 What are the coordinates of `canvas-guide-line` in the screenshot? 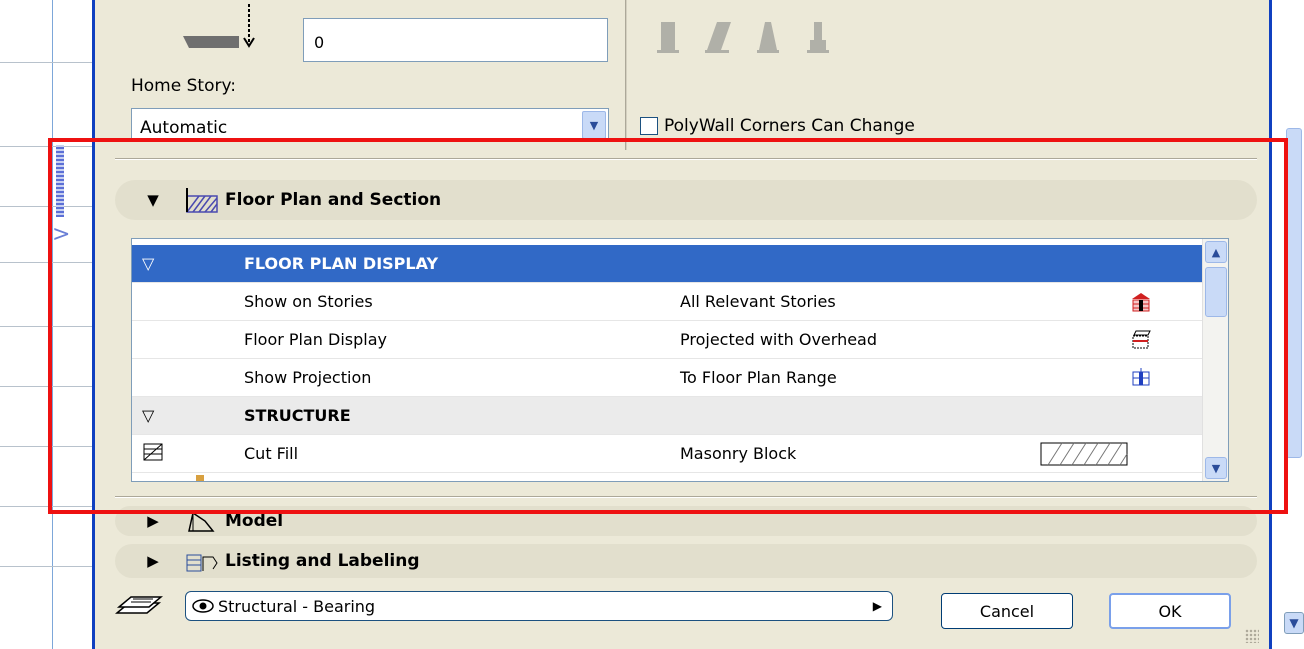 It's located at (52, 324).